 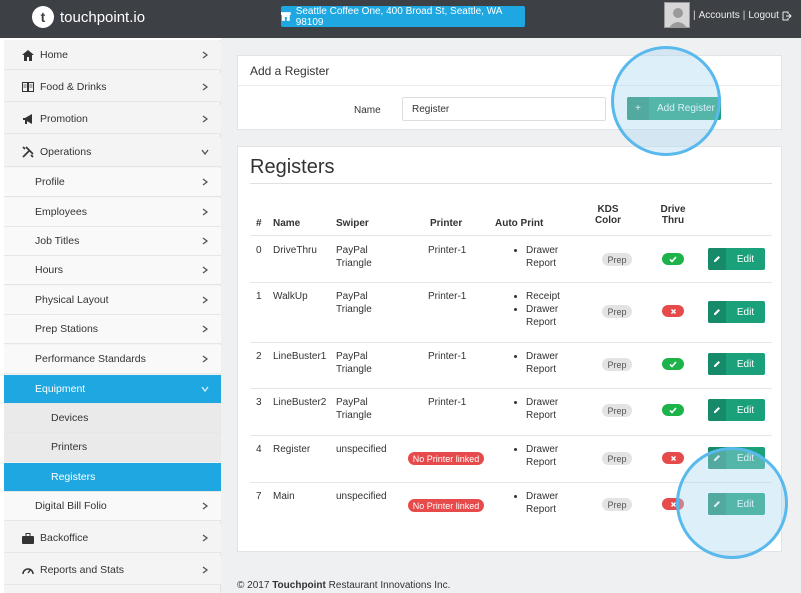 I want to click on sidebar-item-home: Home, so click(x=112, y=55).